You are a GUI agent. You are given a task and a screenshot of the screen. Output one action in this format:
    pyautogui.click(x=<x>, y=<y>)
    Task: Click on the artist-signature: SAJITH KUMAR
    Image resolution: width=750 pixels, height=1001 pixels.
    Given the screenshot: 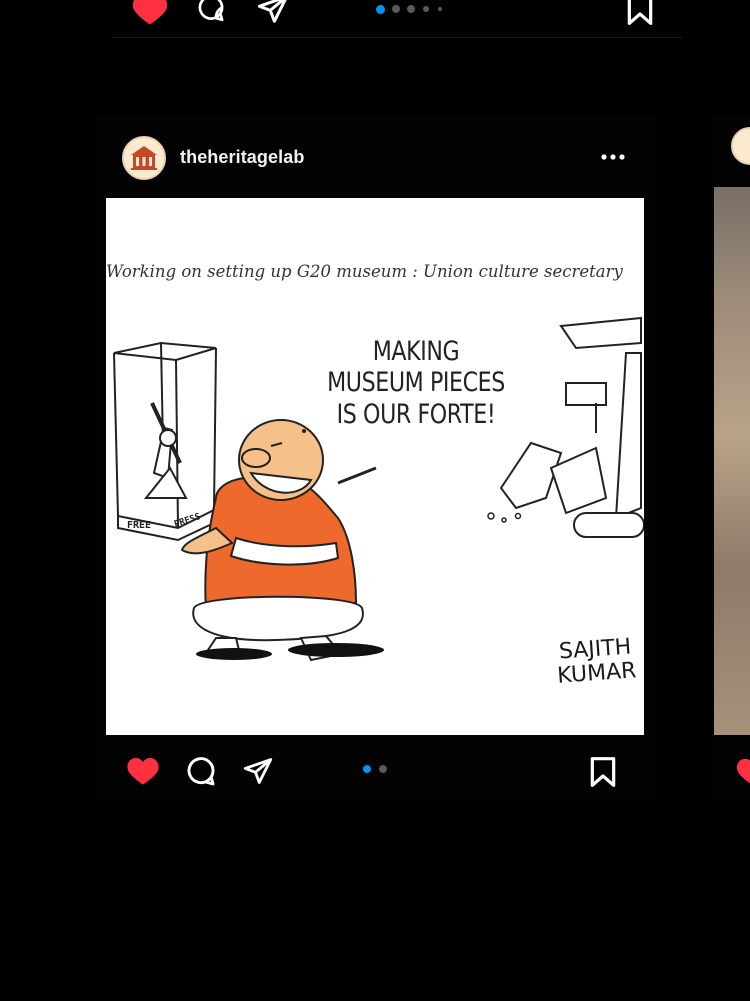 What is the action you would take?
    pyautogui.click(x=594, y=662)
    